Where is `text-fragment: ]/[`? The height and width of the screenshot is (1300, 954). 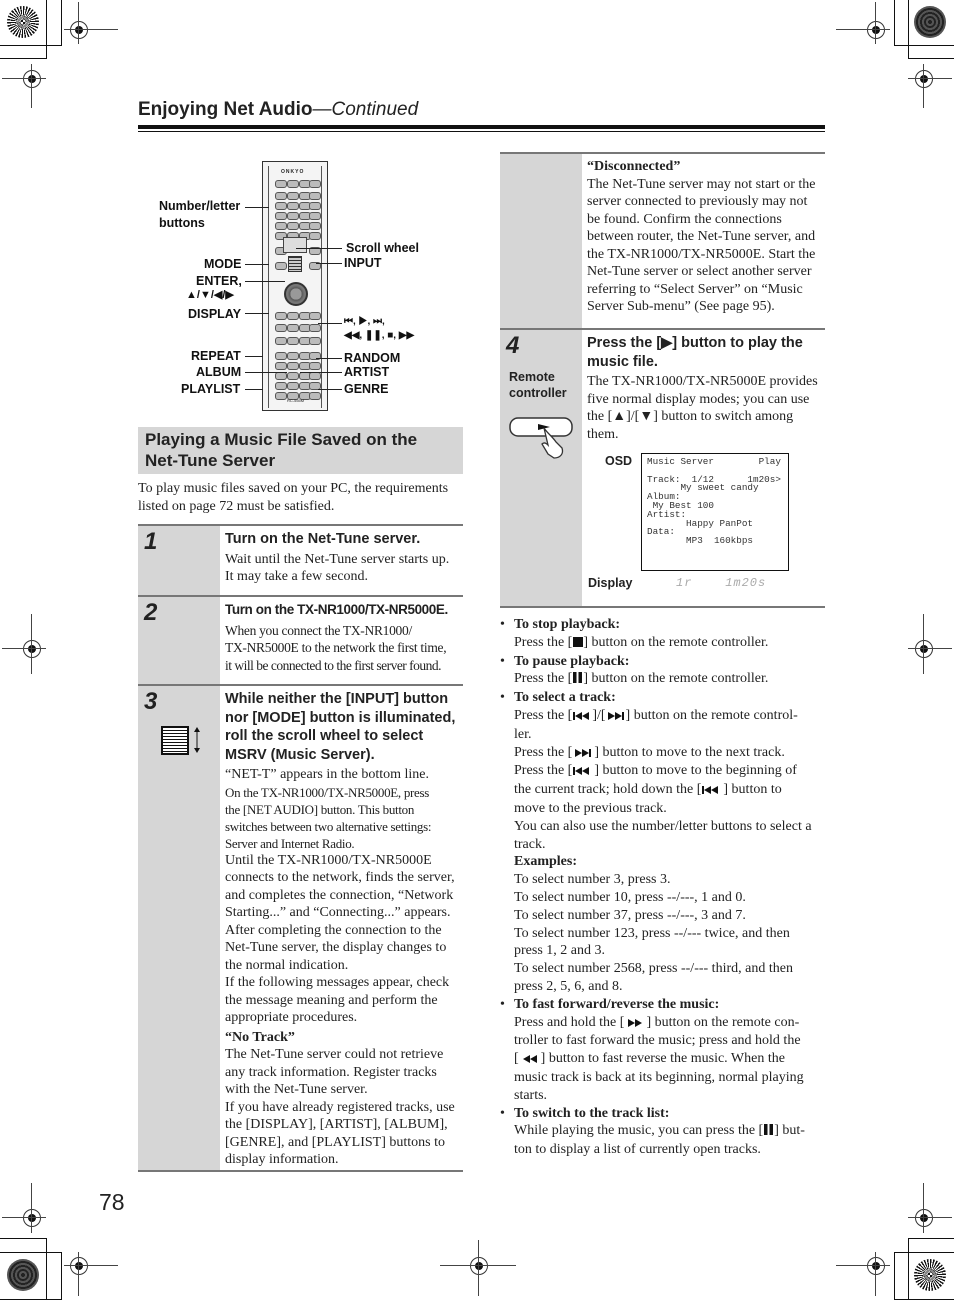 text-fragment: ]/[ is located at coordinates (599, 715).